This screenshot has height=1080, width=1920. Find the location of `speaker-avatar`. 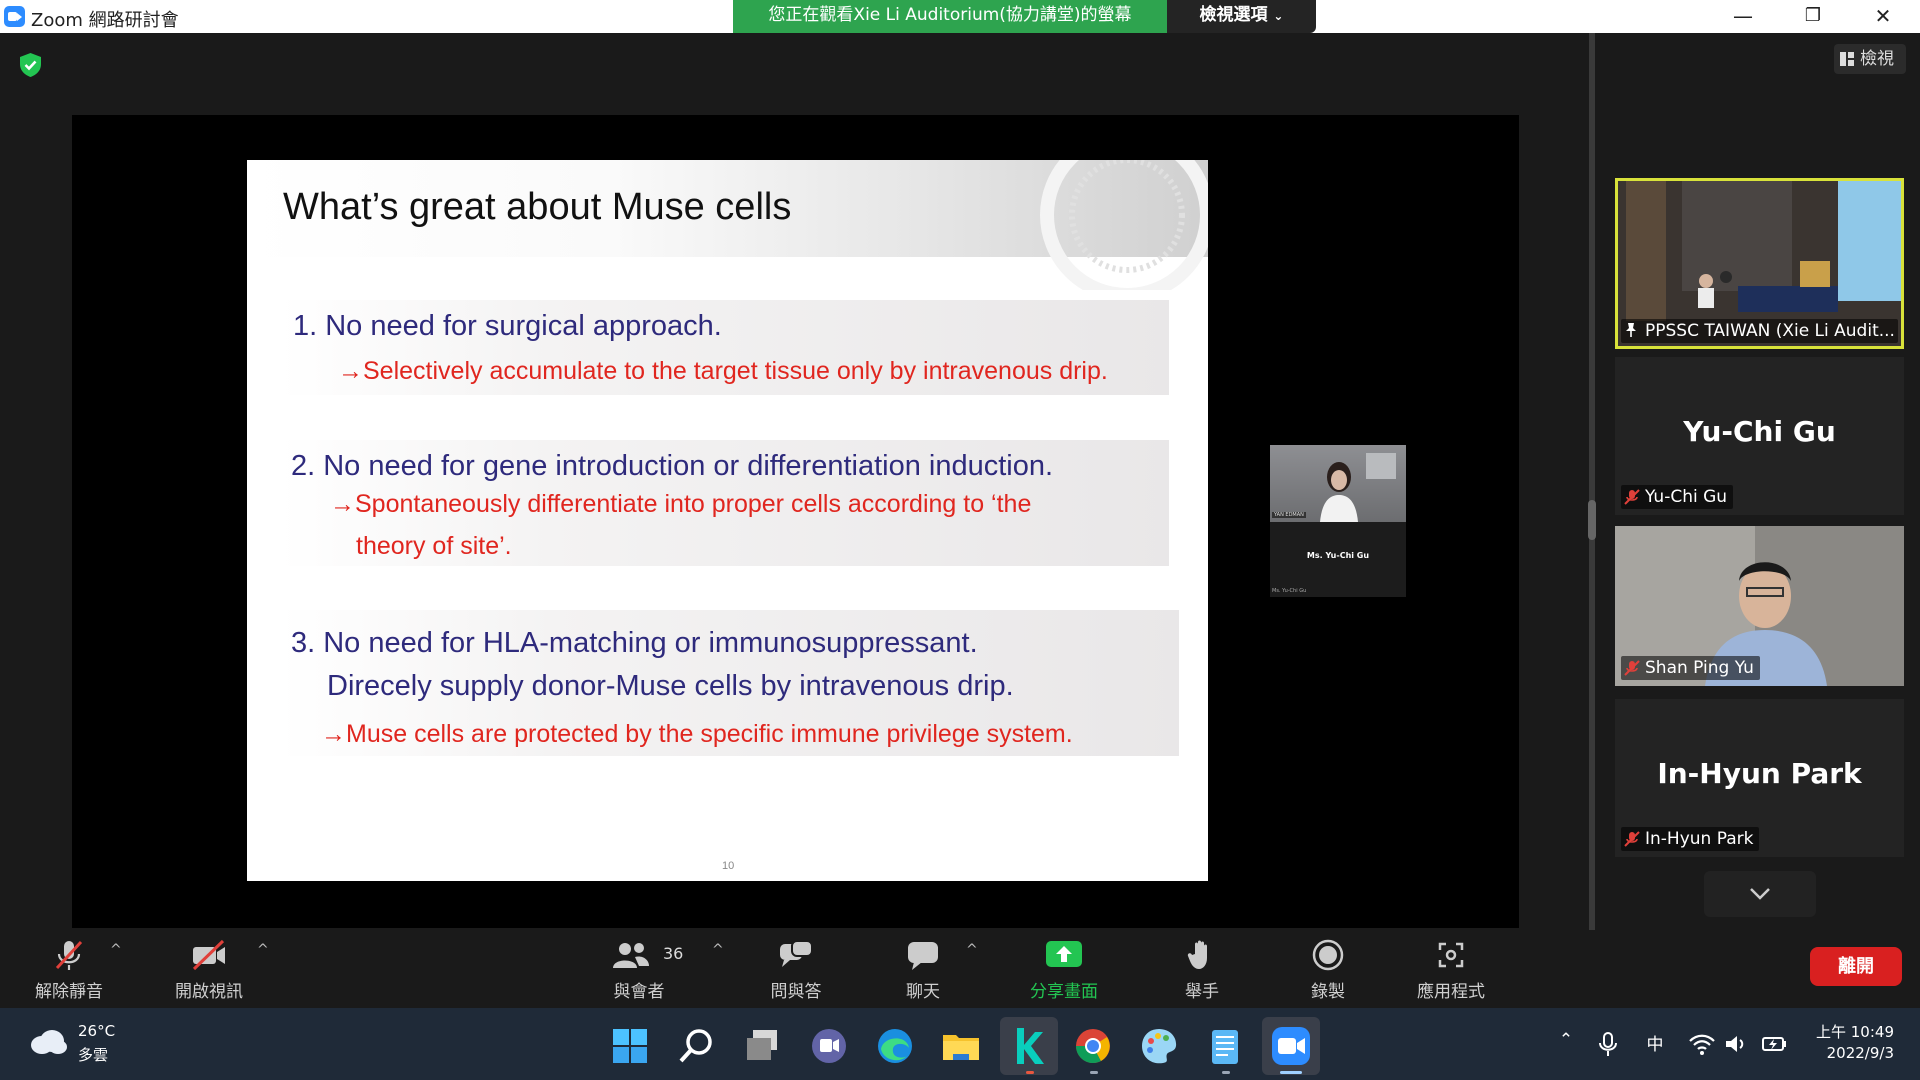

speaker-avatar is located at coordinates (1339, 492).